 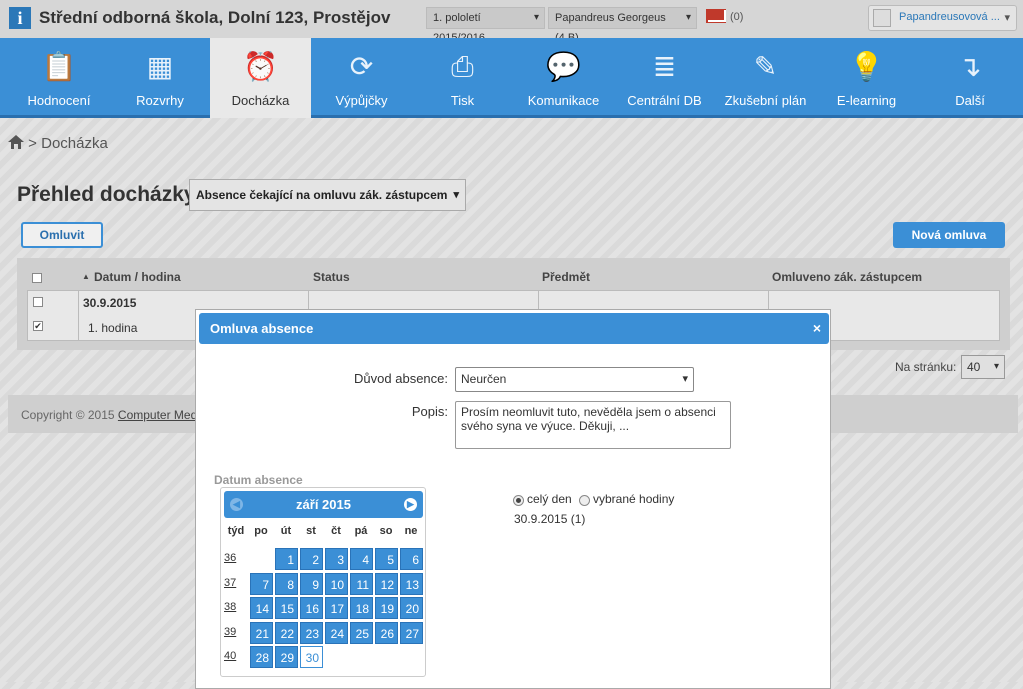 I want to click on nav-item-2: ⏰ Docházka, so click(x=260, y=78).